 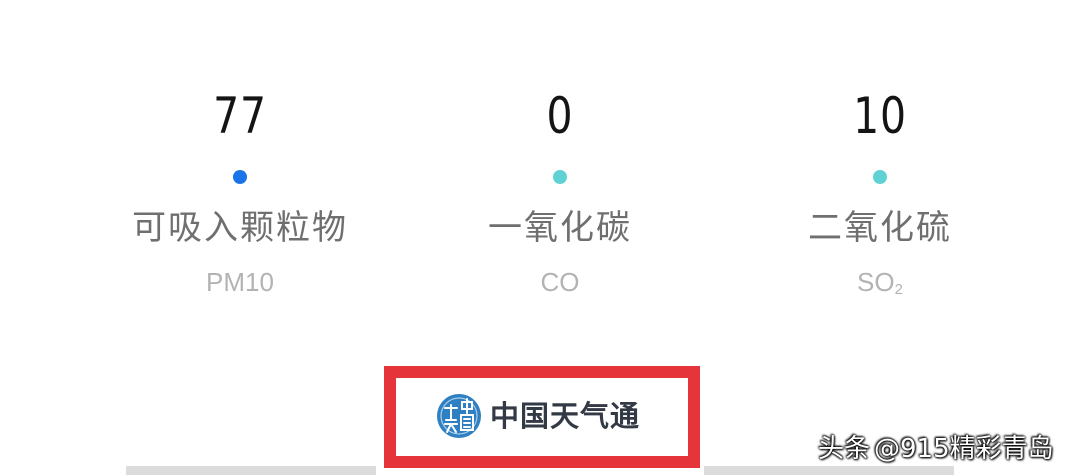 What do you see at coordinates (964, 448) in the screenshot?
I see `watermark-handle: @915精彩青岛` at bounding box center [964, 448].